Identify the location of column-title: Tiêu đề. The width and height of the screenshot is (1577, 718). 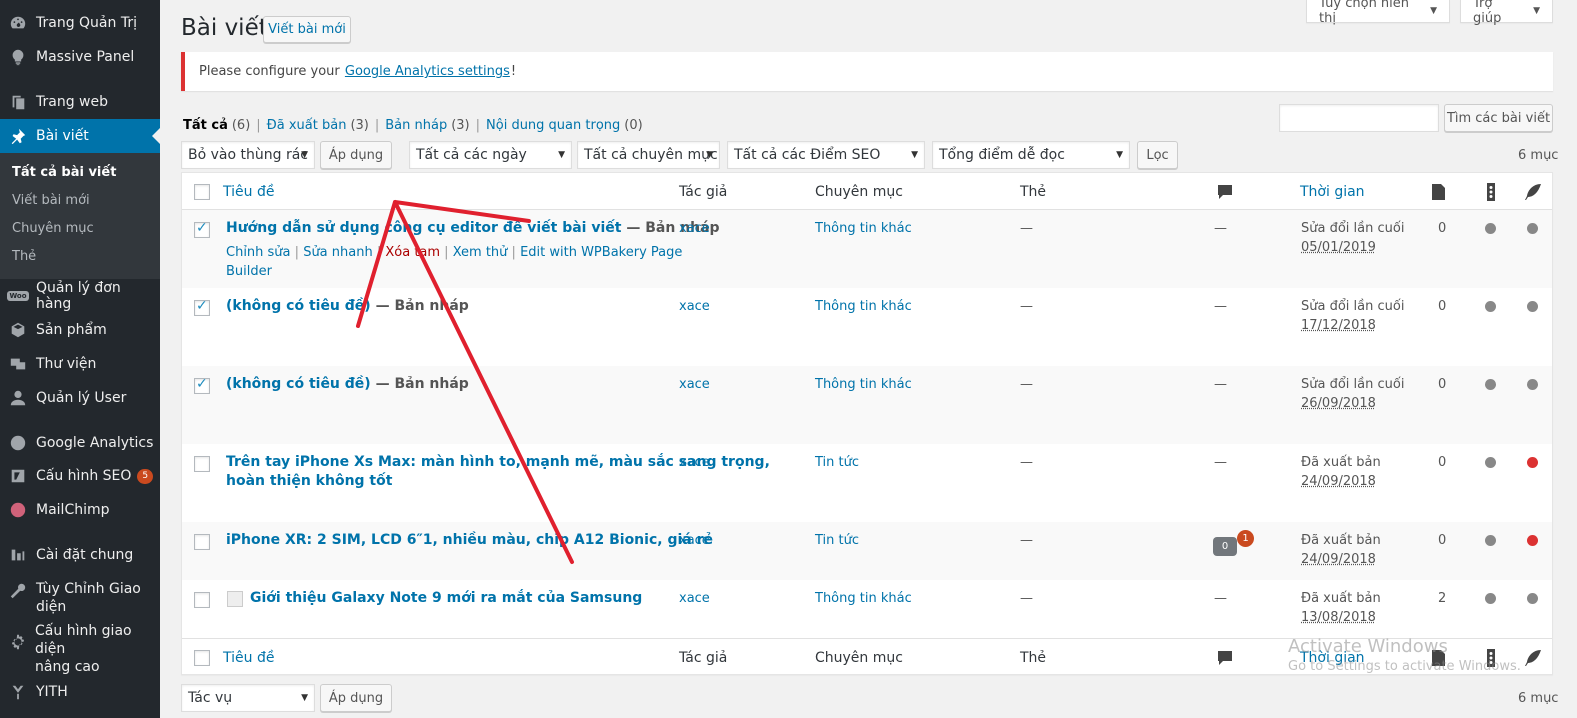
(248, 192).